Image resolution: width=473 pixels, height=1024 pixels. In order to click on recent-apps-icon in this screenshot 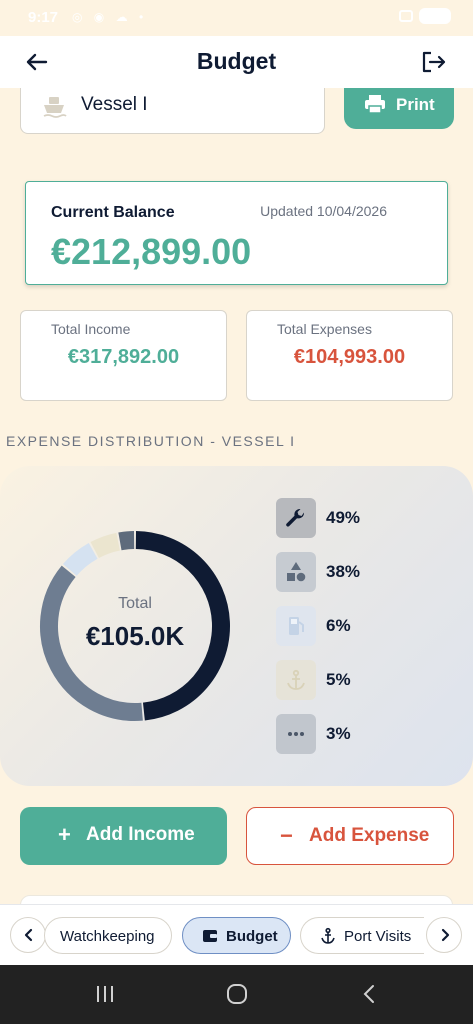, I will do `click(105, 994)`.